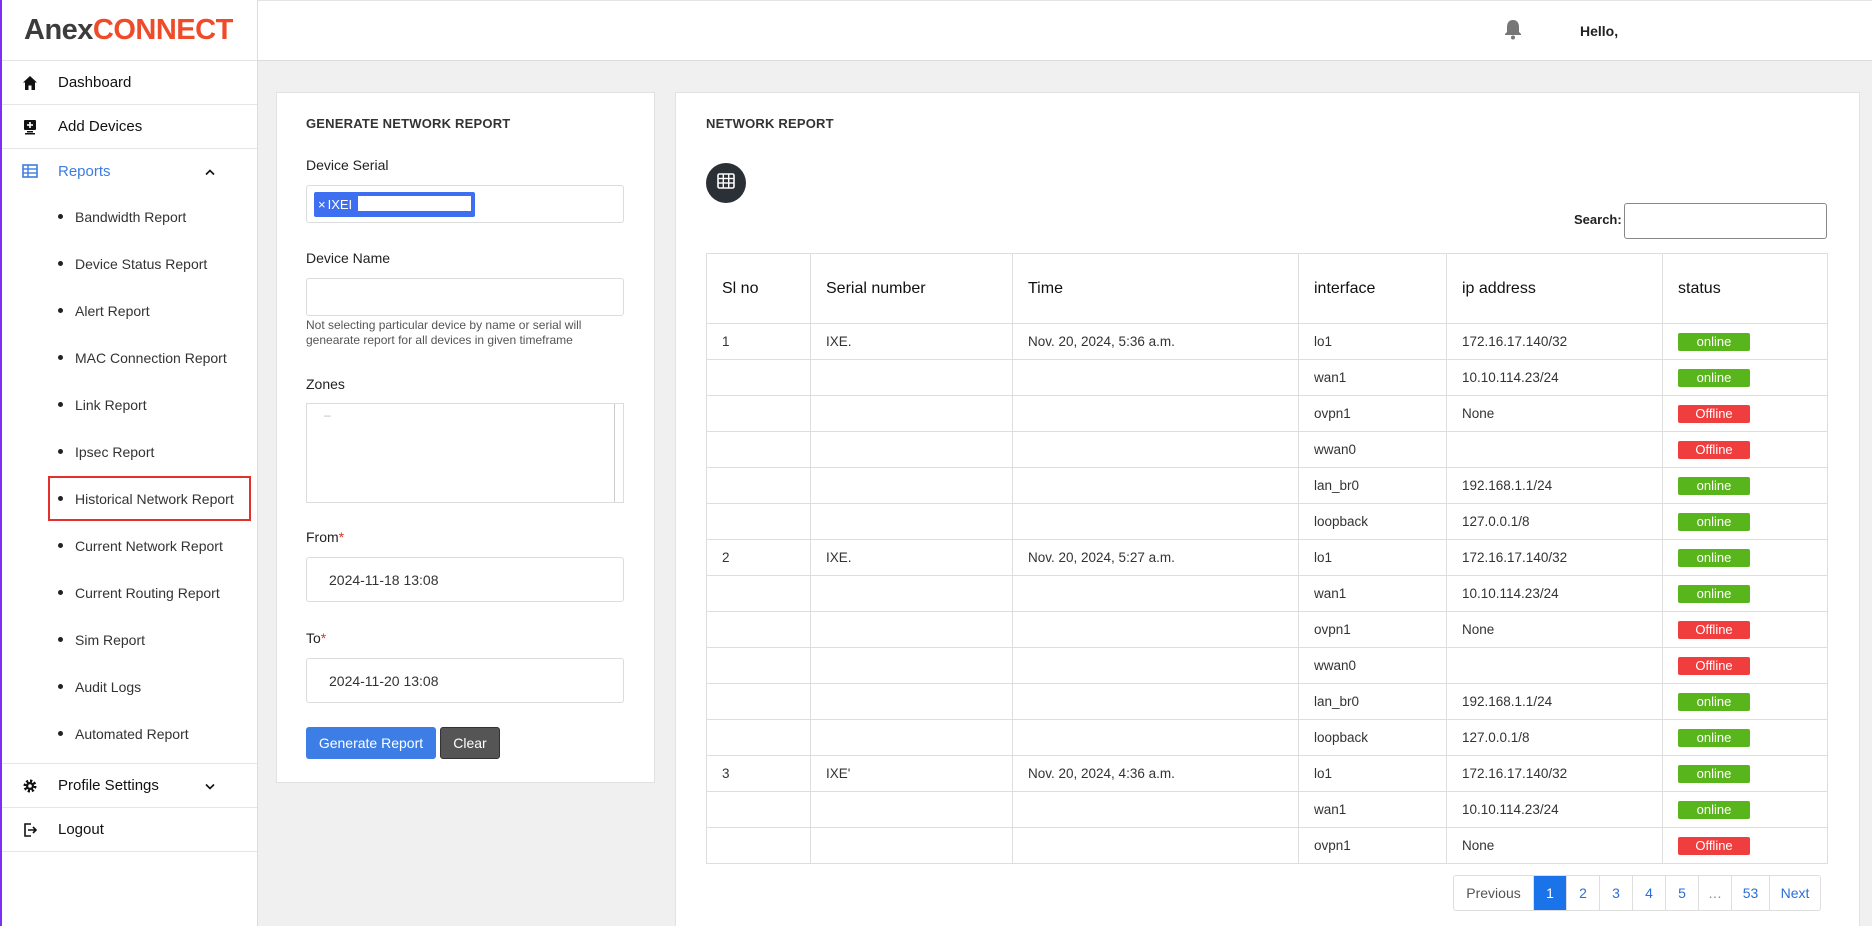 The width and height of the screenshot is (1872, 926). I want to click on sidebar-item-label: Bandwidth Report, so click(131, 216).